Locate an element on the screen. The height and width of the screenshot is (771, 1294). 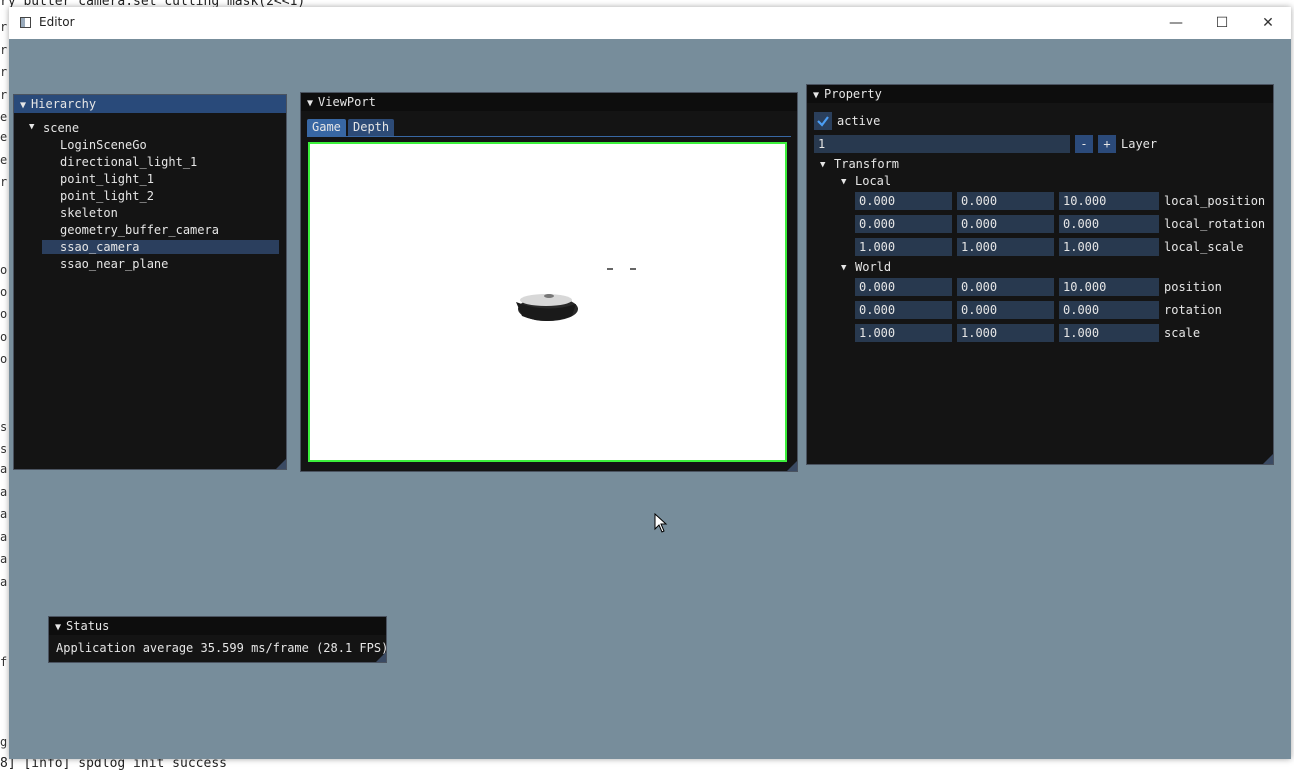
hierarchy-item: skeleton is located at coordinates (89, 213).